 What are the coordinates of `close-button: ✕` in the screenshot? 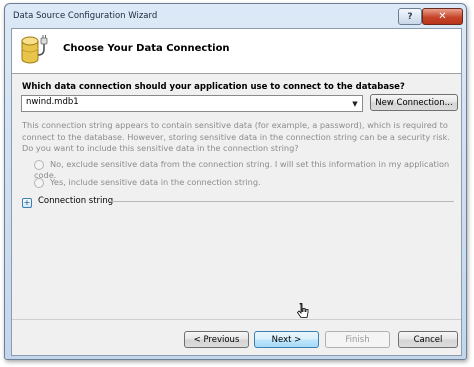 It's located at (442, 16).